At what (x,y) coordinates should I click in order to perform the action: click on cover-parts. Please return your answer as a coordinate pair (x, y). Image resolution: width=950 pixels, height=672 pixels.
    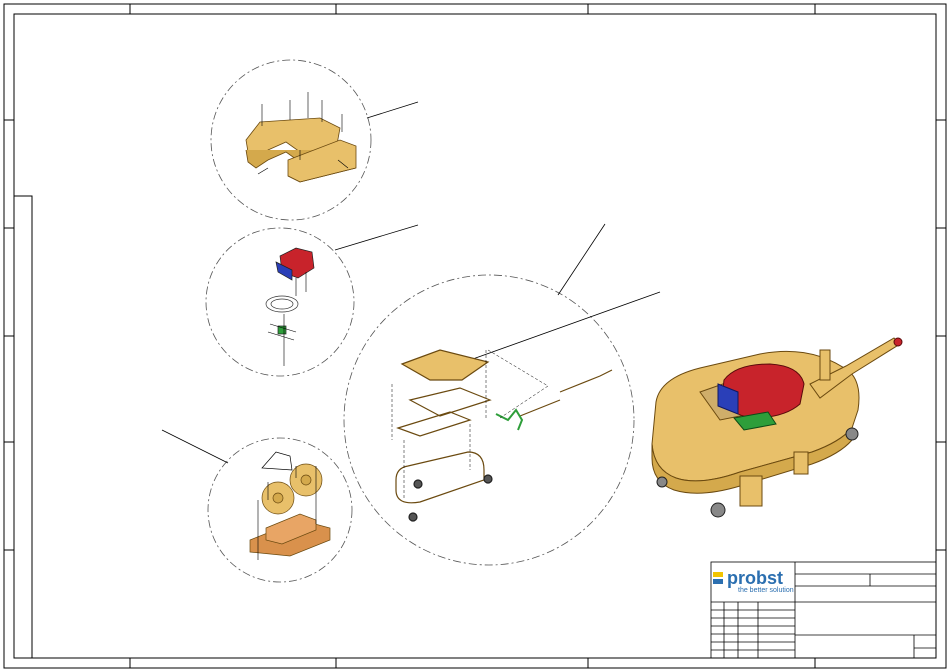
    Looking at the image, I should click on (301, 137).